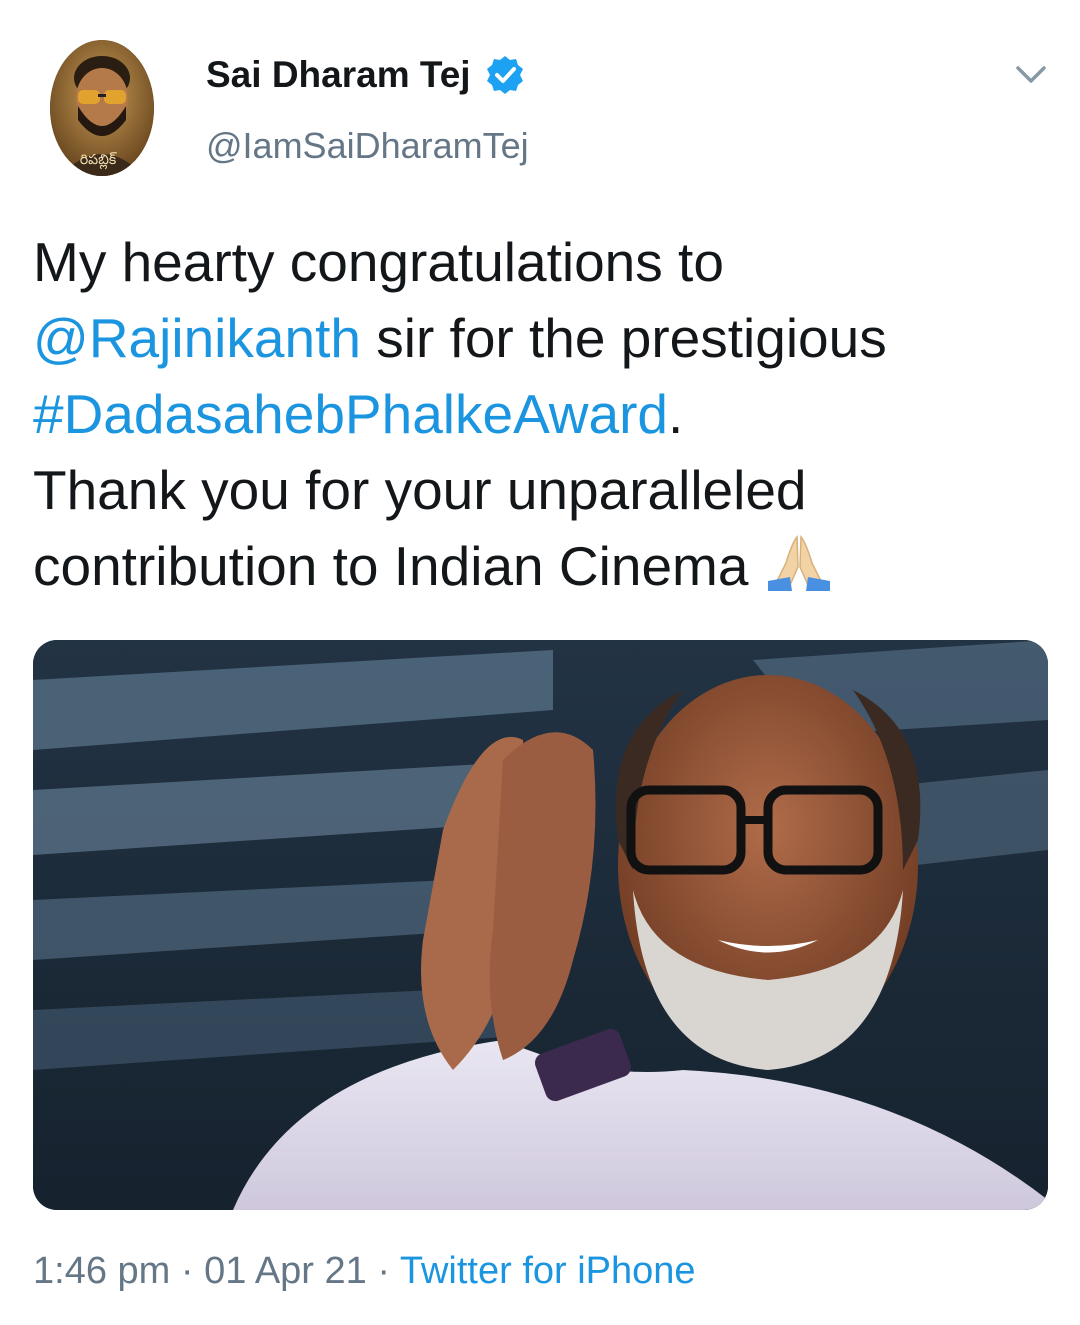 The width and height of the screenshot is (1080, 1325). What do you see at coordinates (504, 75) in the screenshot?
I see `verified-badge-icon` at bounding box center [504, 75].